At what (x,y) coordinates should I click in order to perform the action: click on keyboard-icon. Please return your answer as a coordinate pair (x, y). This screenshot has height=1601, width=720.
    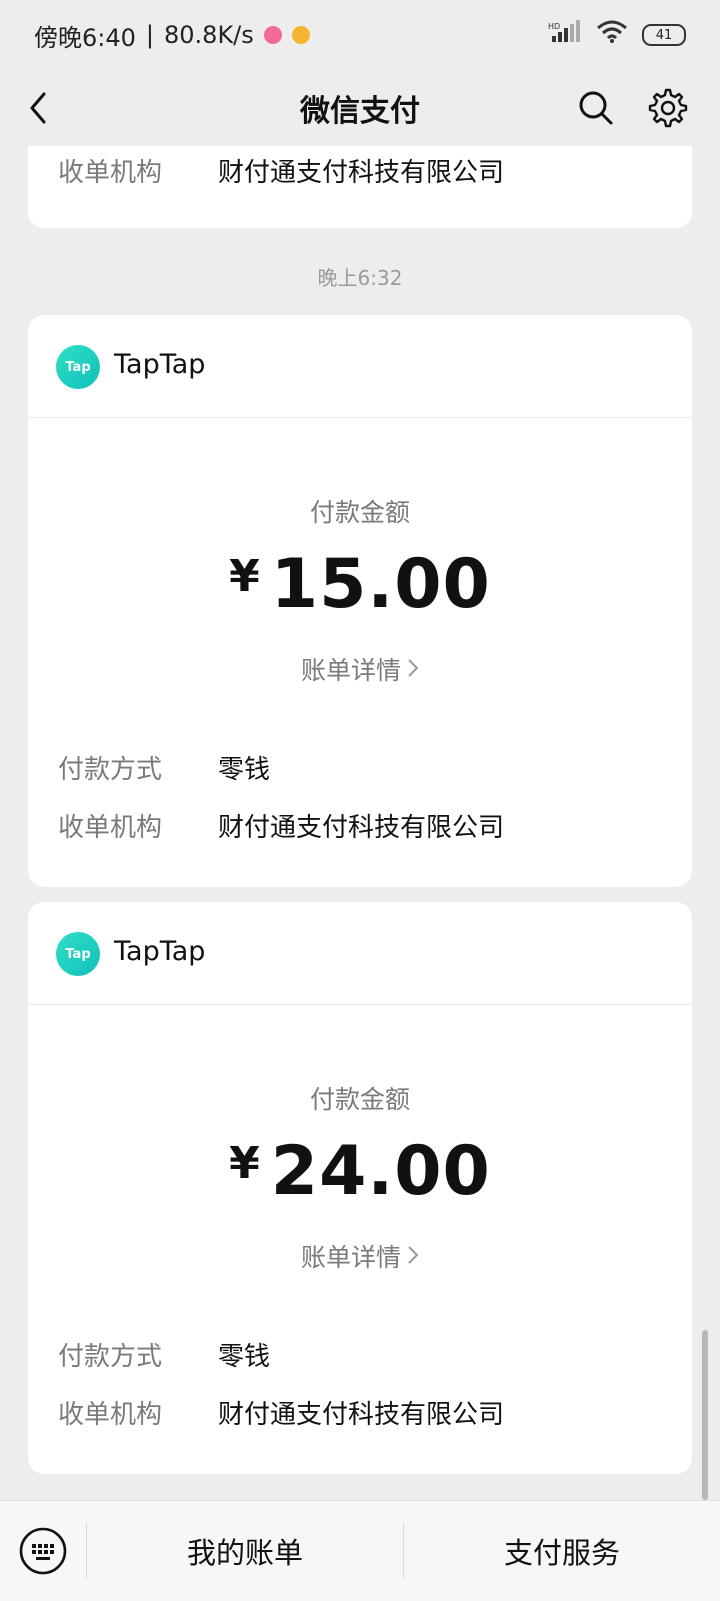
    Looking at the image, I should click on (43, 1551).